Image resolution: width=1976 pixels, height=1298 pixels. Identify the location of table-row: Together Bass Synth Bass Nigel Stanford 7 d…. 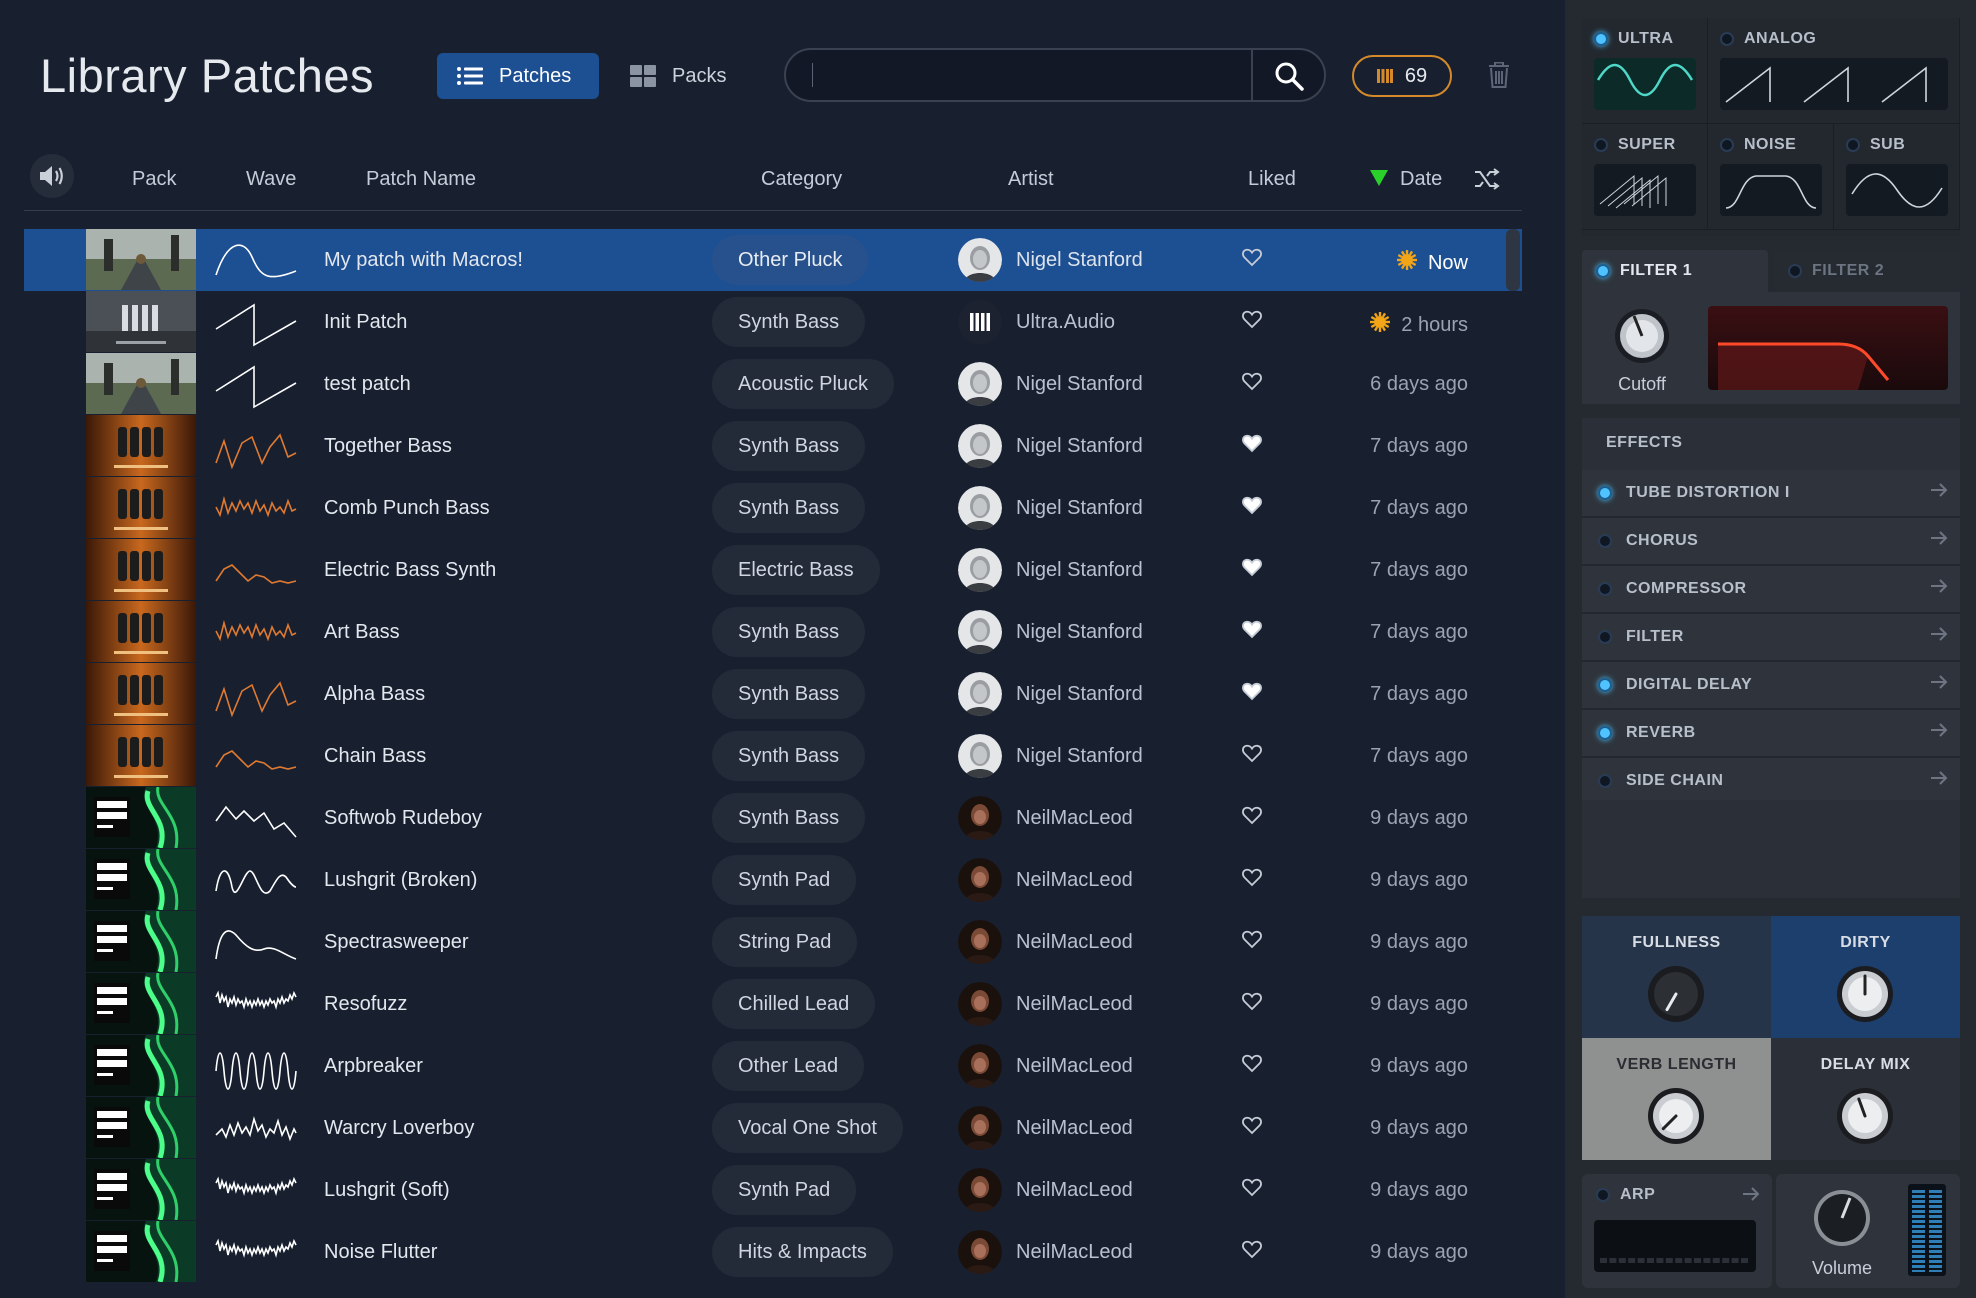
(773, 446).